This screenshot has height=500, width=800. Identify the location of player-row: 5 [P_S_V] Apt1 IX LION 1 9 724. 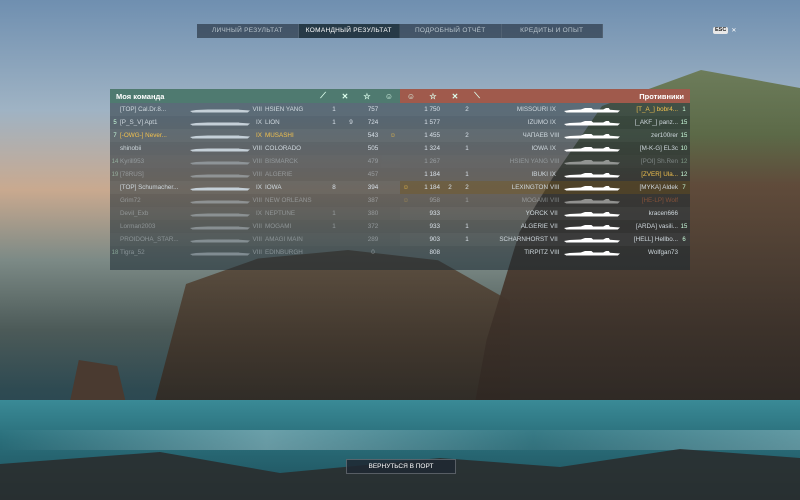
(255, 122).